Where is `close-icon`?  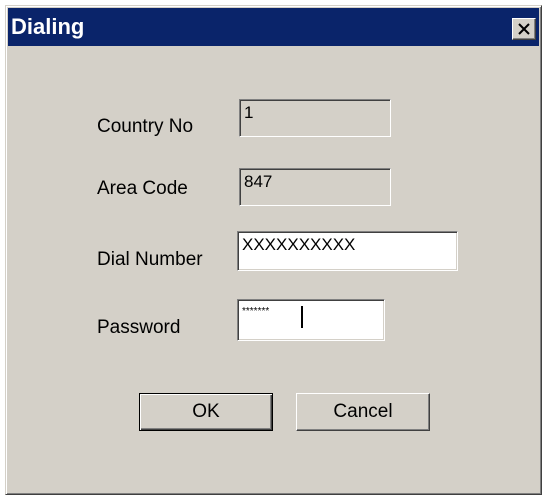
close-icon is located at coordinates (524, 29).